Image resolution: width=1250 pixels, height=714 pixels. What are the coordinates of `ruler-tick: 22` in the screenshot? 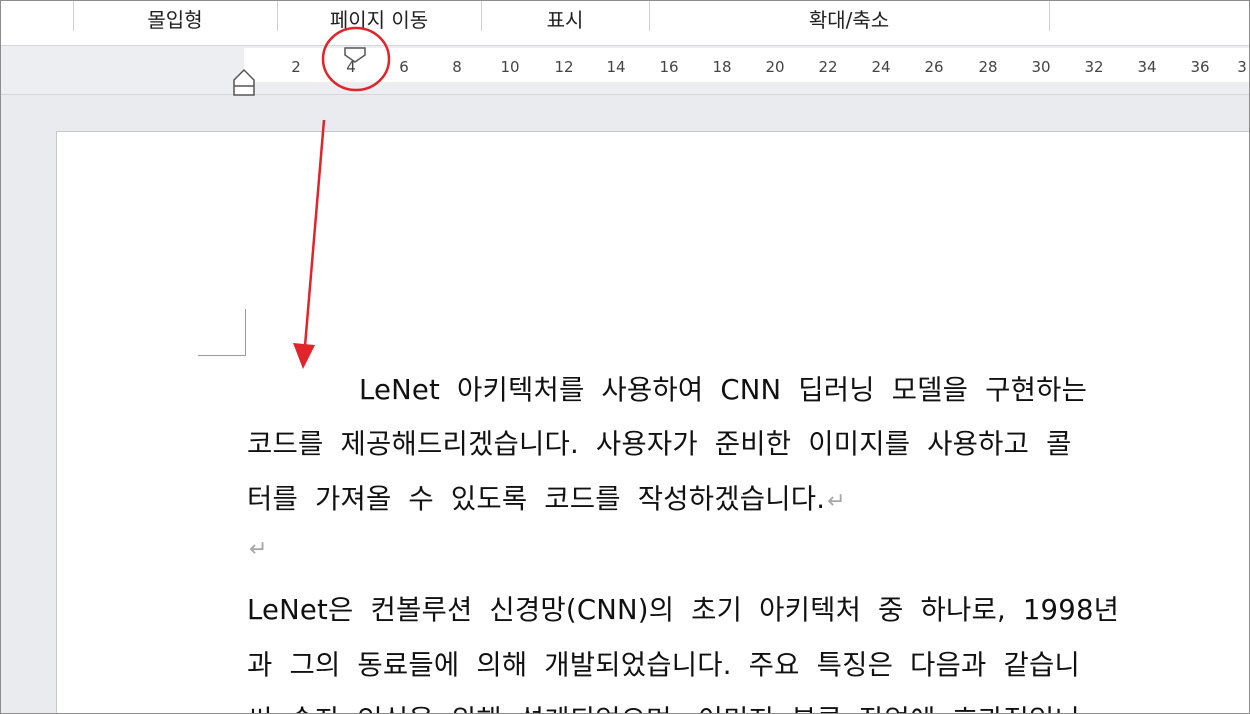 It's located at (828, 67).